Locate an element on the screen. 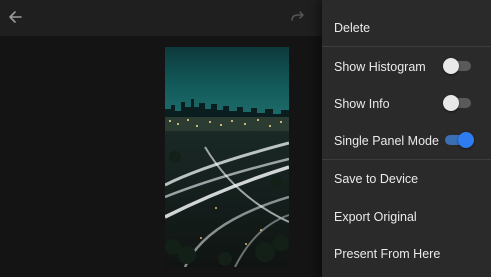  menu-item-single-panel-mode: Single Panel Mode is located at coordinates (406, 140).